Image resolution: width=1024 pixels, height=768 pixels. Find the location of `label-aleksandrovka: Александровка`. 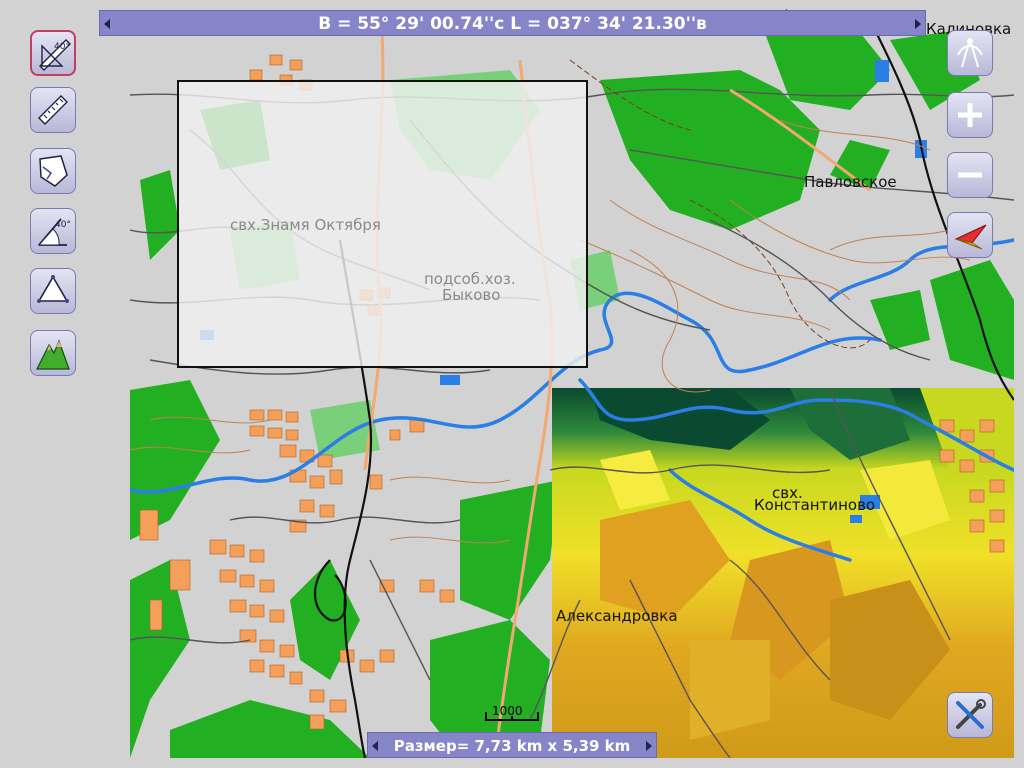

label-aleksandrovka: Александровка is located at coordinates (617, 616).